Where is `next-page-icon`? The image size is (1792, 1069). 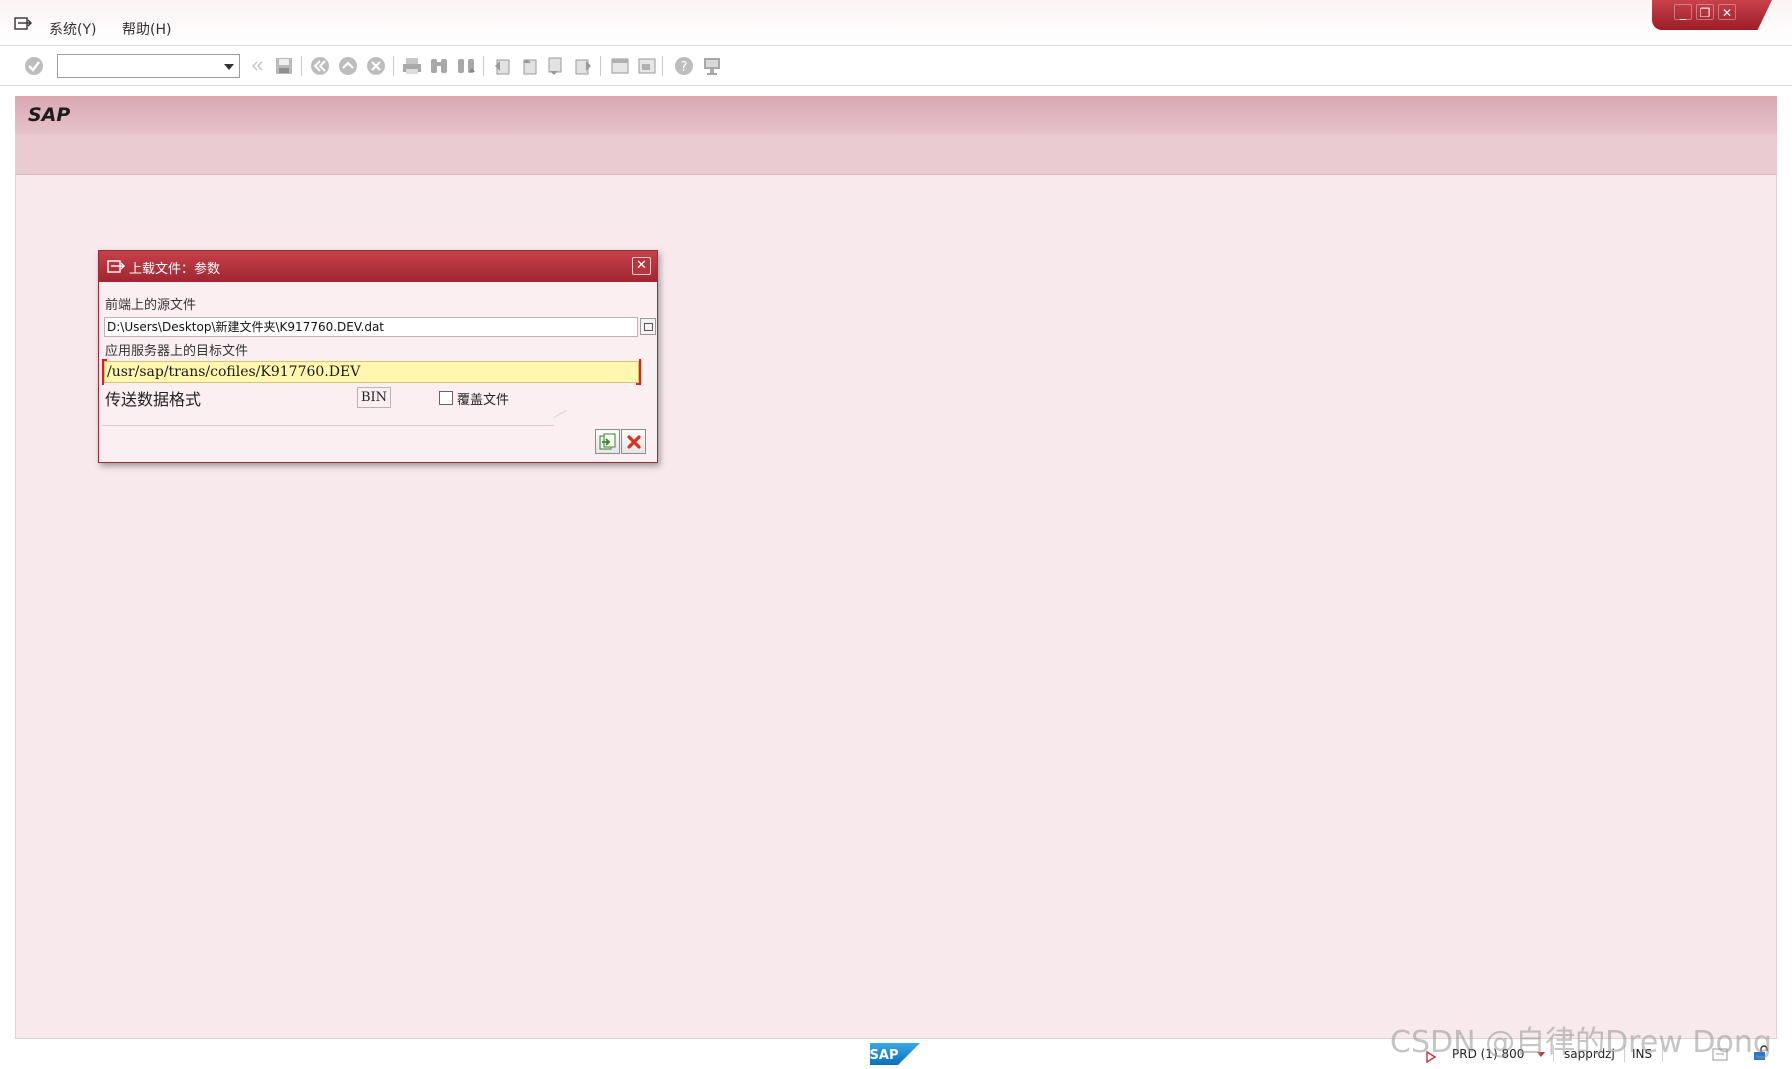
next-page-icon is located at coordinates (556, 66).